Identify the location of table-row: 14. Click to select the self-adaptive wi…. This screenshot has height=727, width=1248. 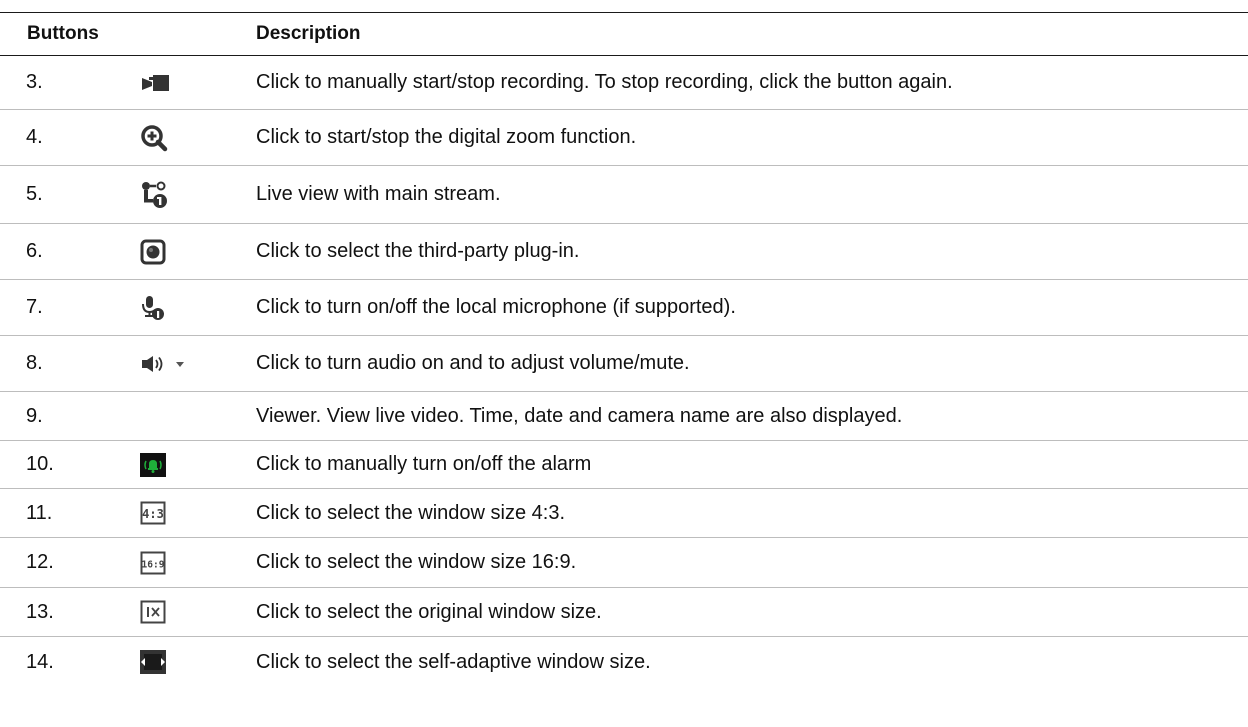
(624, 662).